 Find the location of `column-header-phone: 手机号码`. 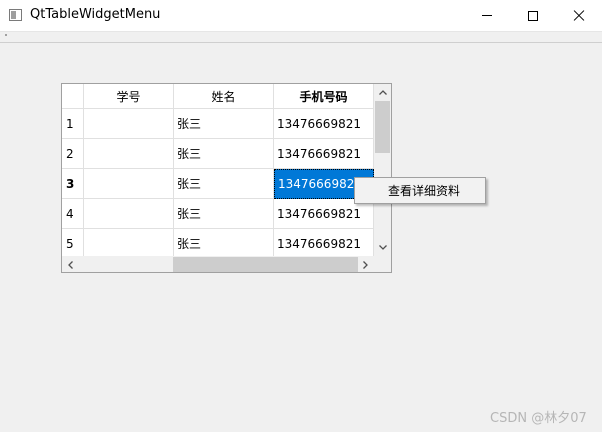

column-header-phone: 手机号码 is located at coordinates (324, 96).